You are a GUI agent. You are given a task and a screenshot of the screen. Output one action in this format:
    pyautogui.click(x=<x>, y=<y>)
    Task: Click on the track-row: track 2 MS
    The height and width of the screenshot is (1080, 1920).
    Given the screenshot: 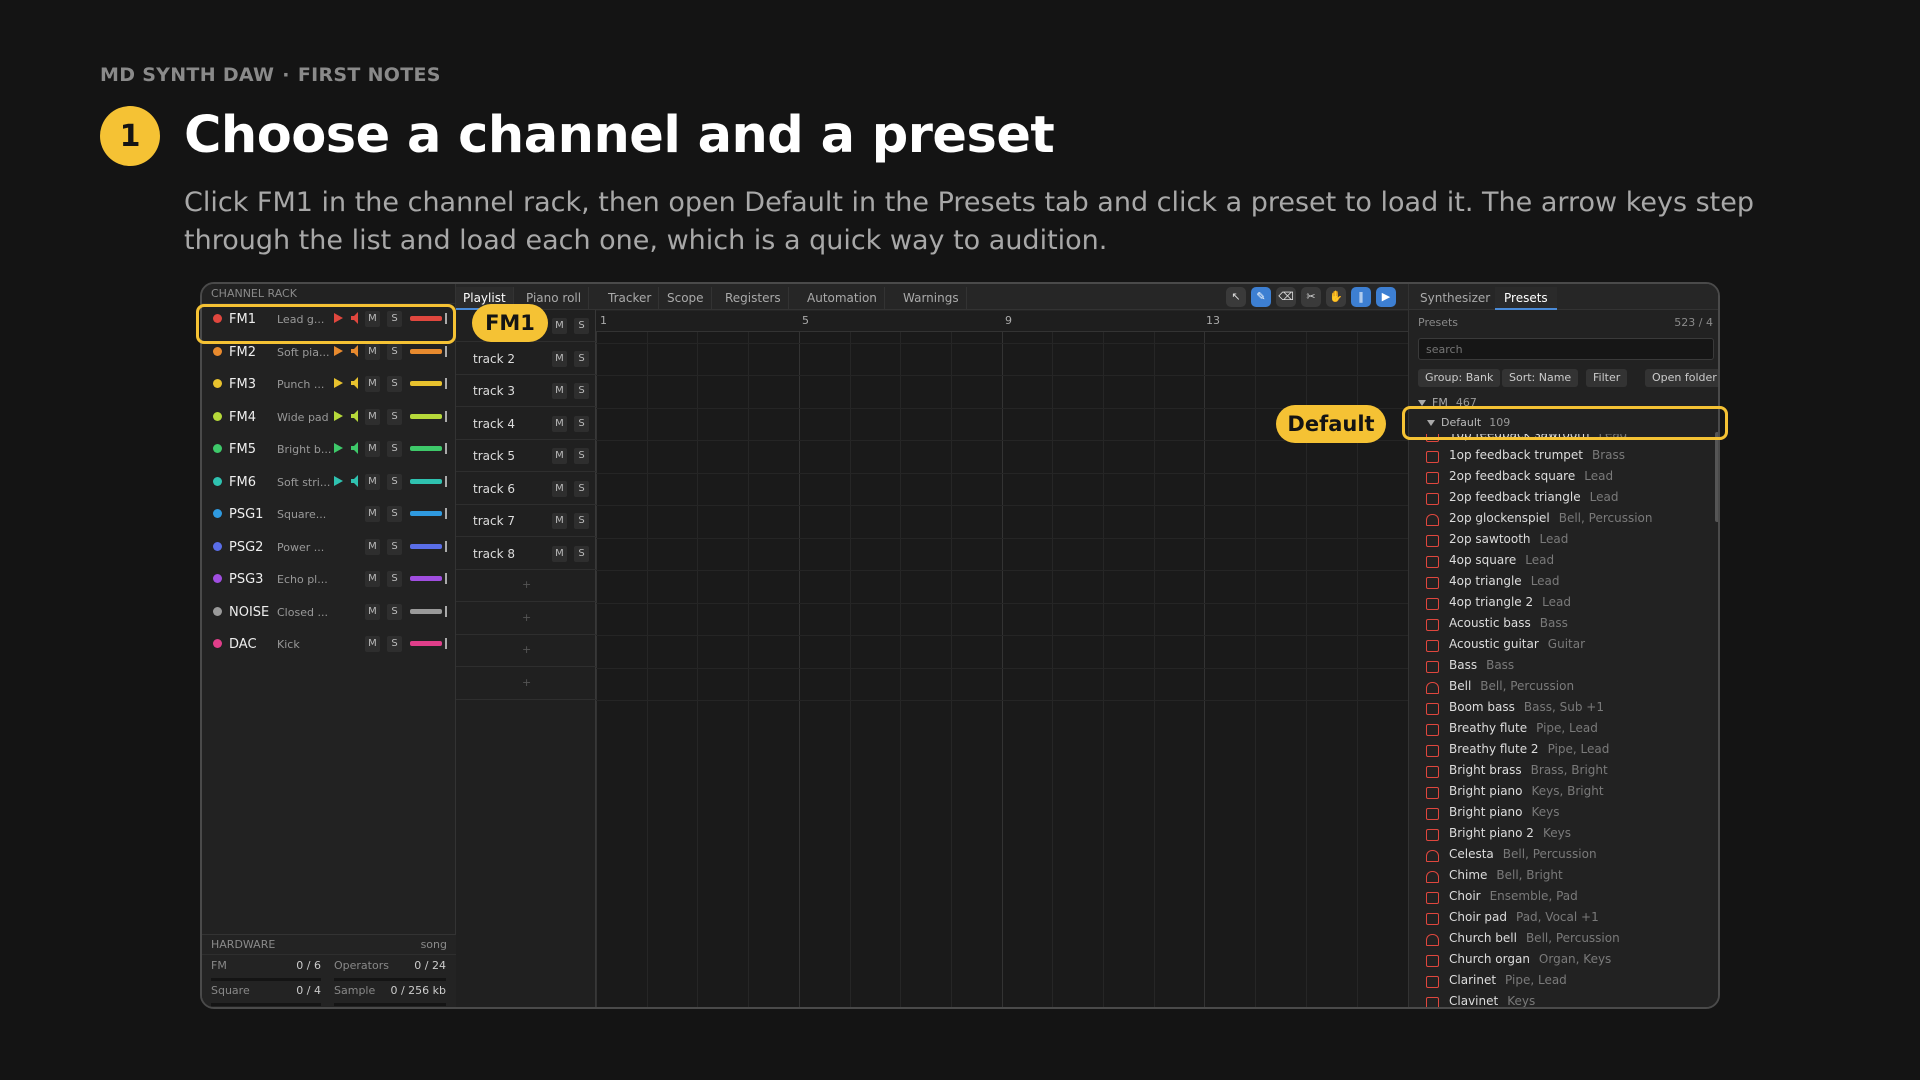 What is the action you would take?
    pyautogui.click(x=526, y=359)
    